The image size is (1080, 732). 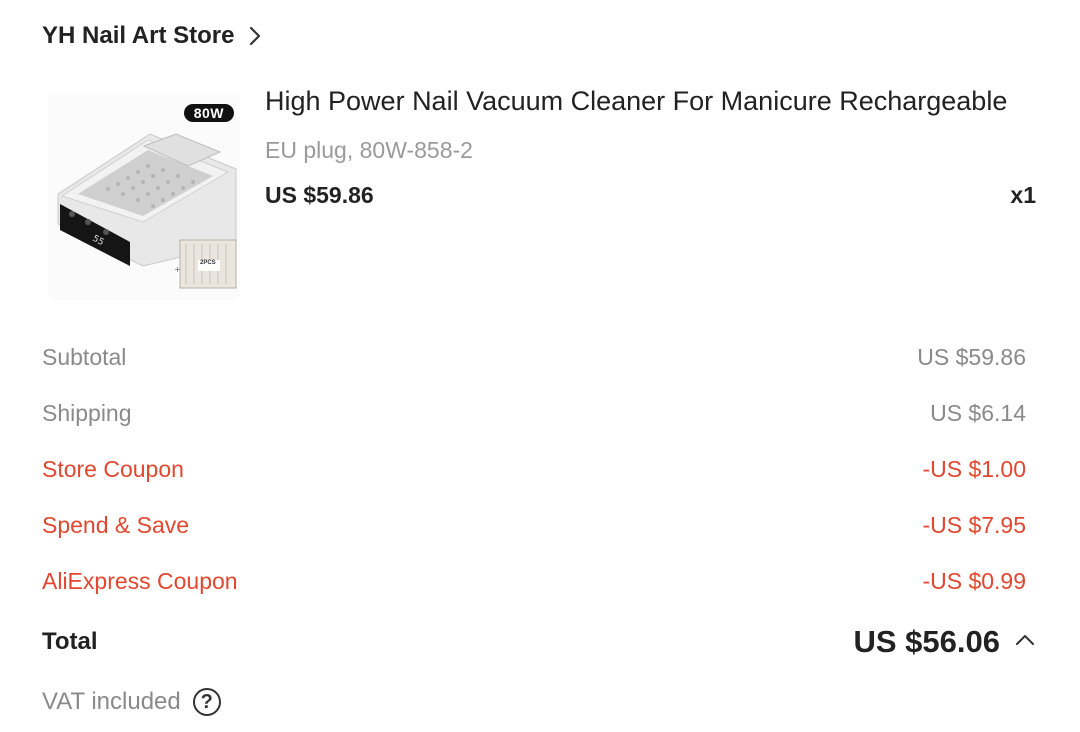 I want to click on total-value: US $56.06, so click(x=927, y=641).